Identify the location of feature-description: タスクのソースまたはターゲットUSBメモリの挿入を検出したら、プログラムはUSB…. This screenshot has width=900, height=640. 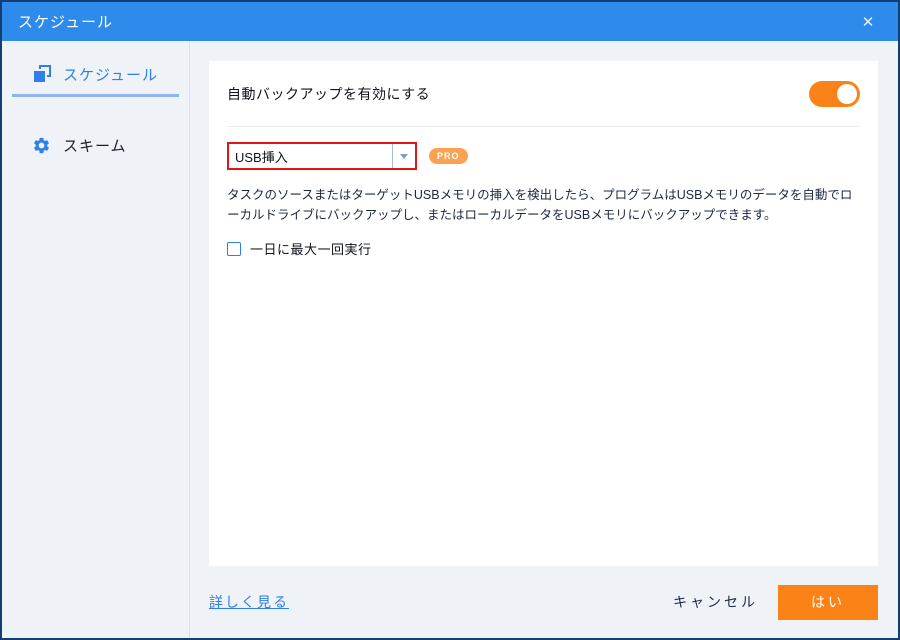
(540, 205).